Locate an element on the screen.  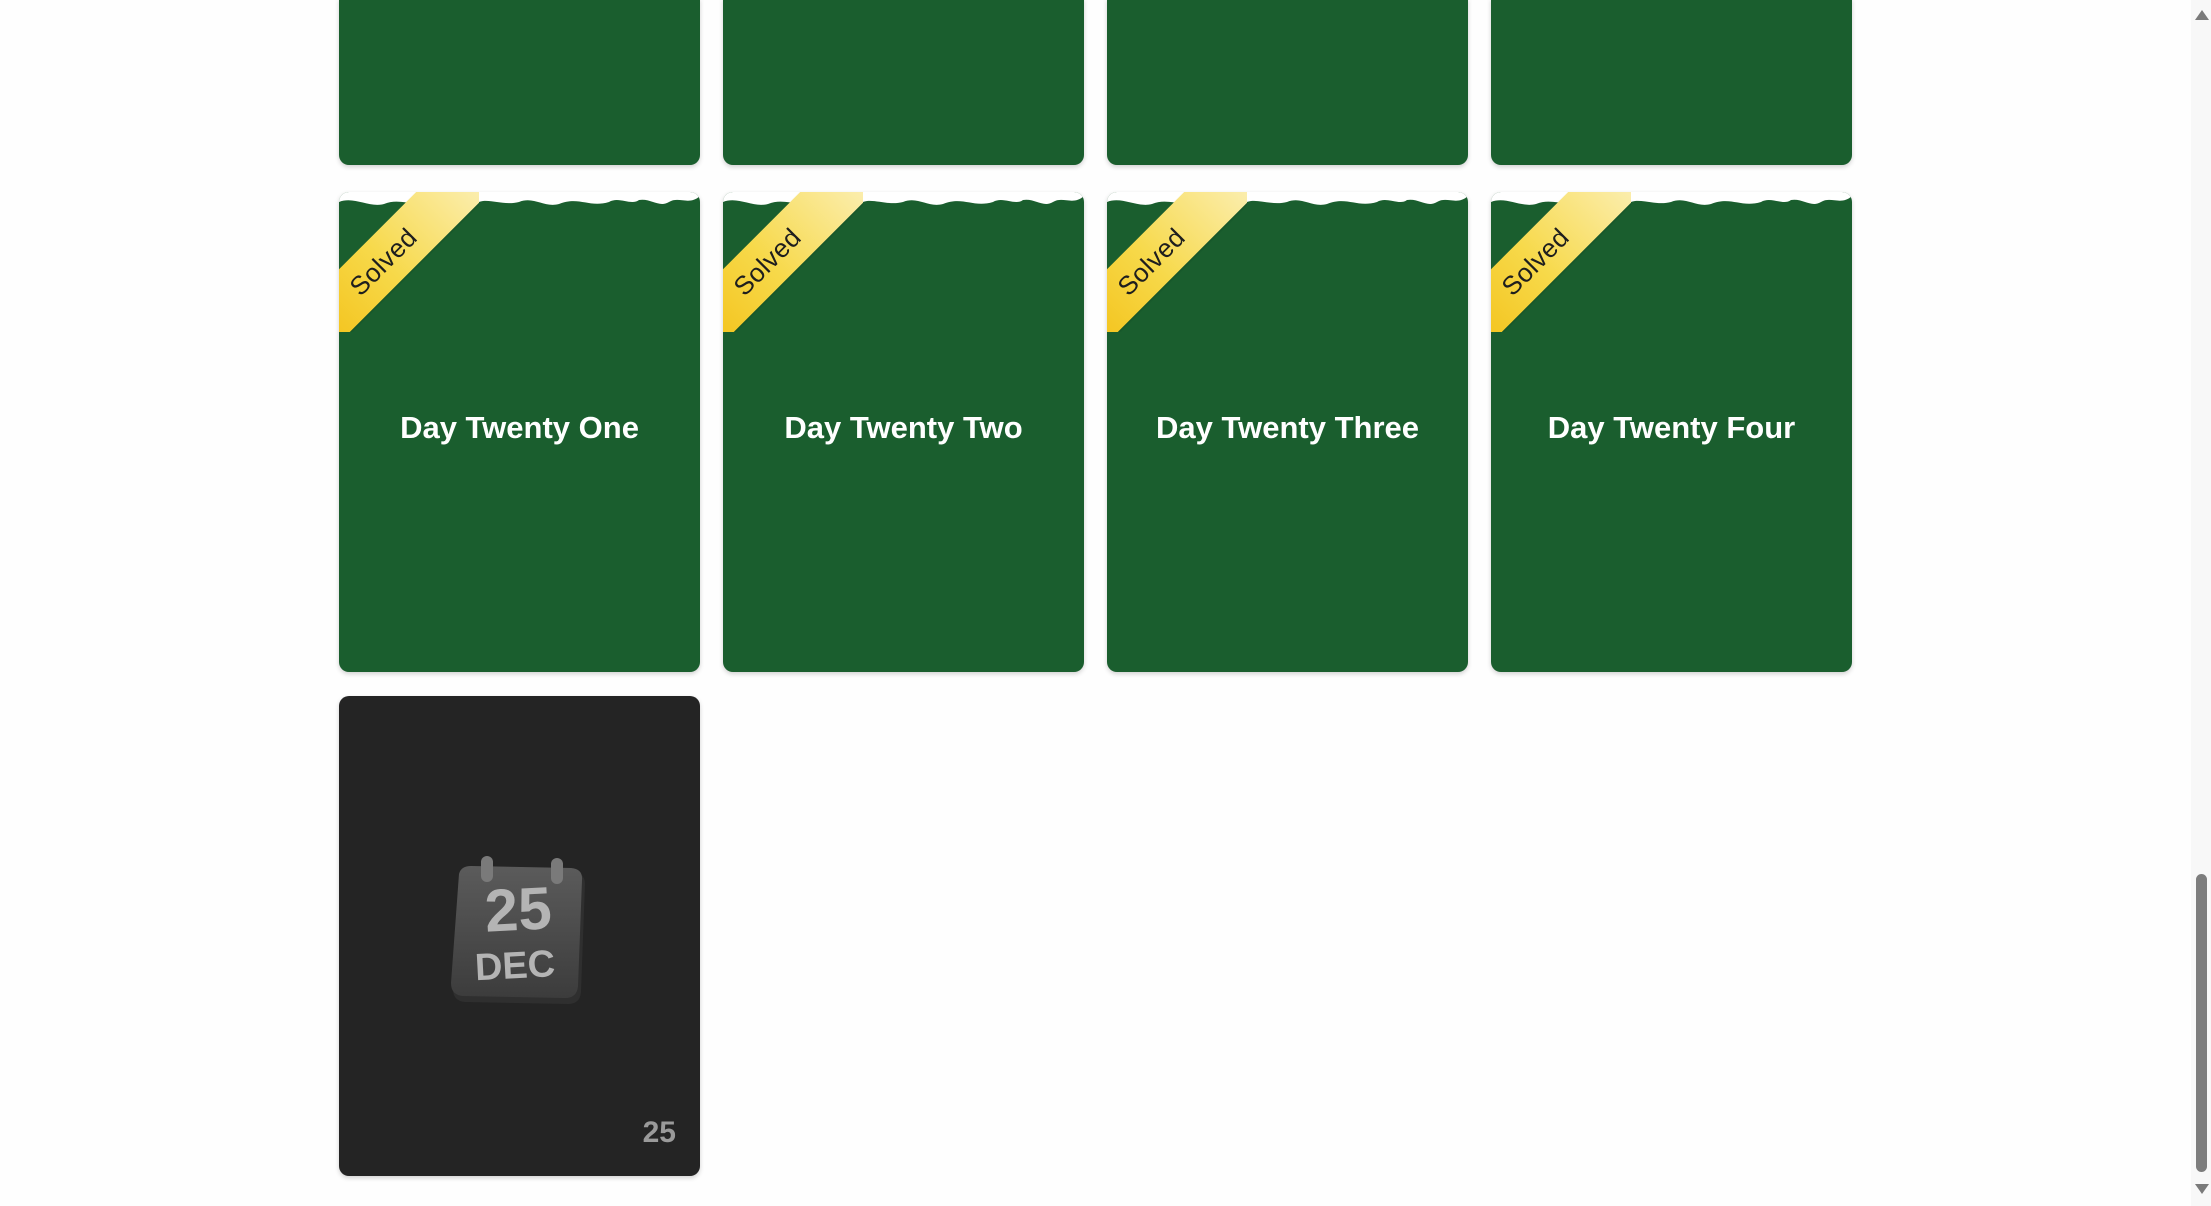
scroll-up-arrow-icon is located at coordinates (2202, 15).